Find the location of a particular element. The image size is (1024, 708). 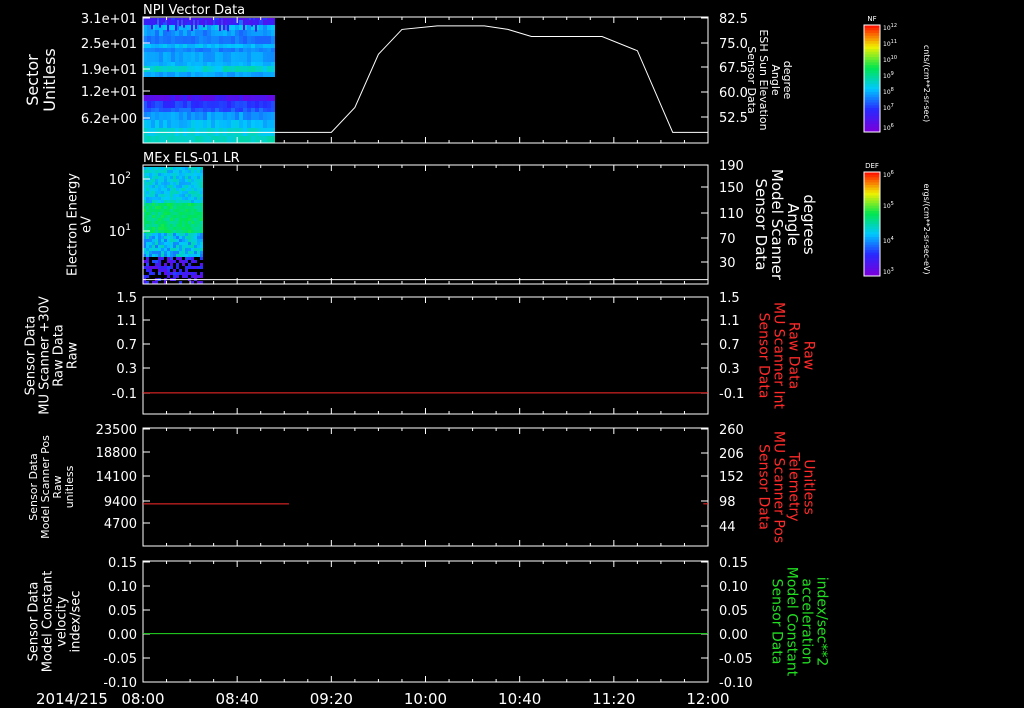

panel-1-title: NPI Vector Data is located at coordinates (194, 10).